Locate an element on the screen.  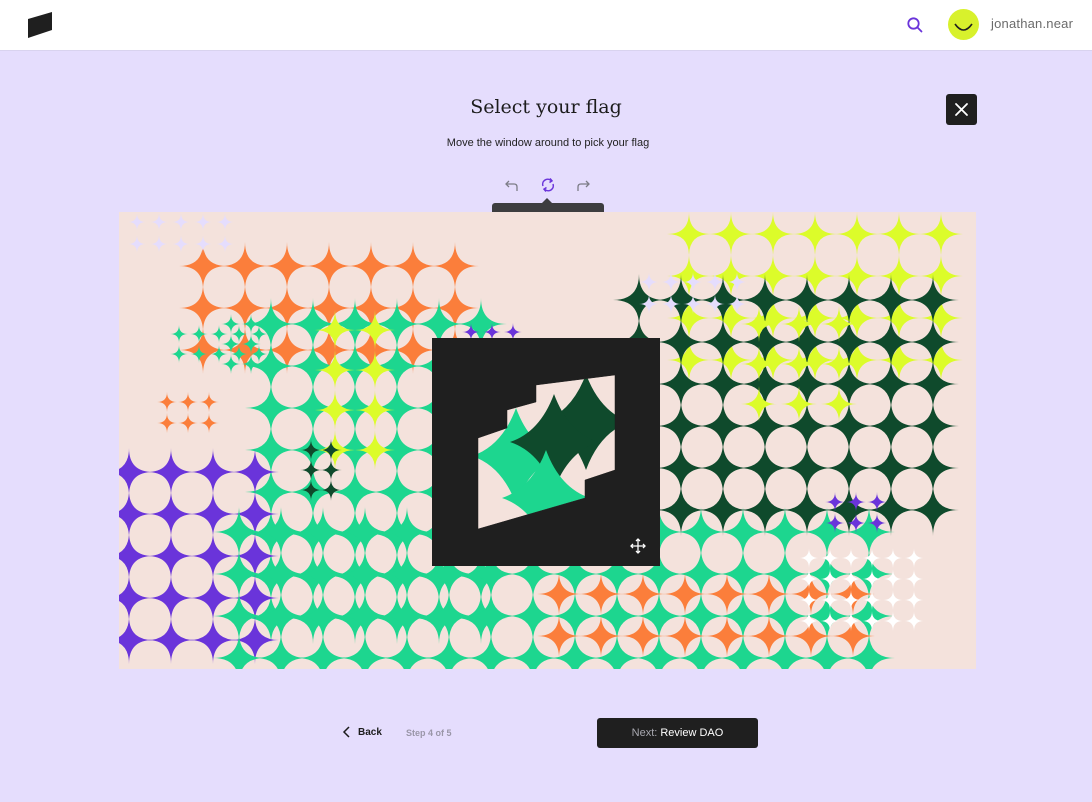
chevron-left-icon is located at coordinates (346, 732).